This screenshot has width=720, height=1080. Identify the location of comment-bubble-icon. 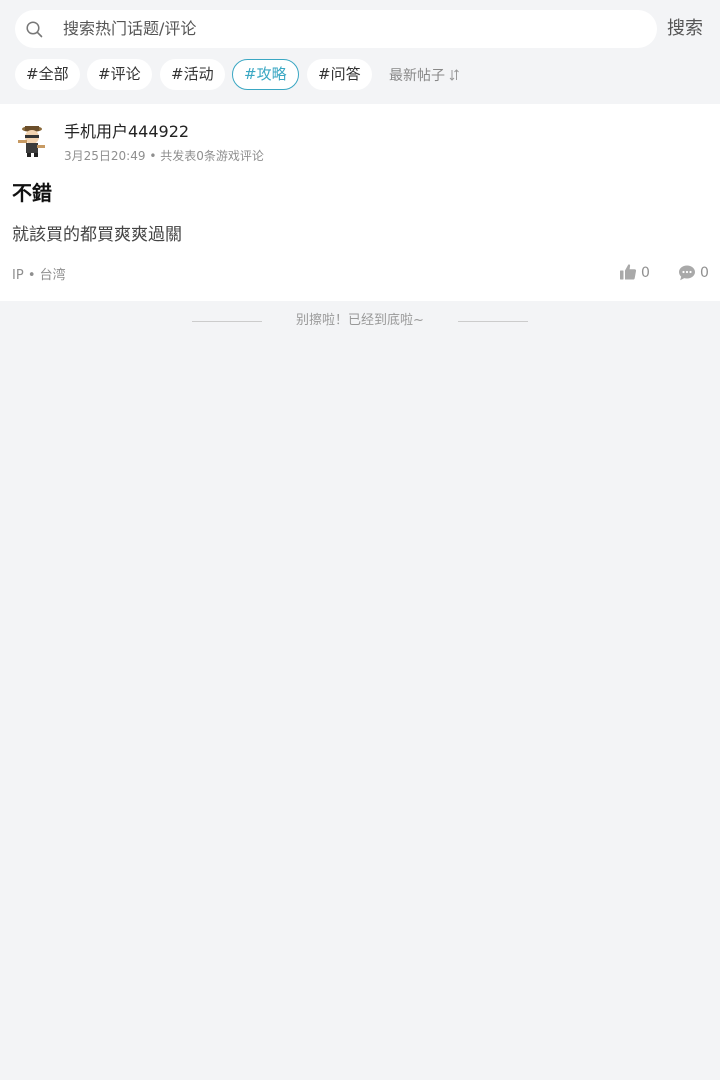
(687, 273).